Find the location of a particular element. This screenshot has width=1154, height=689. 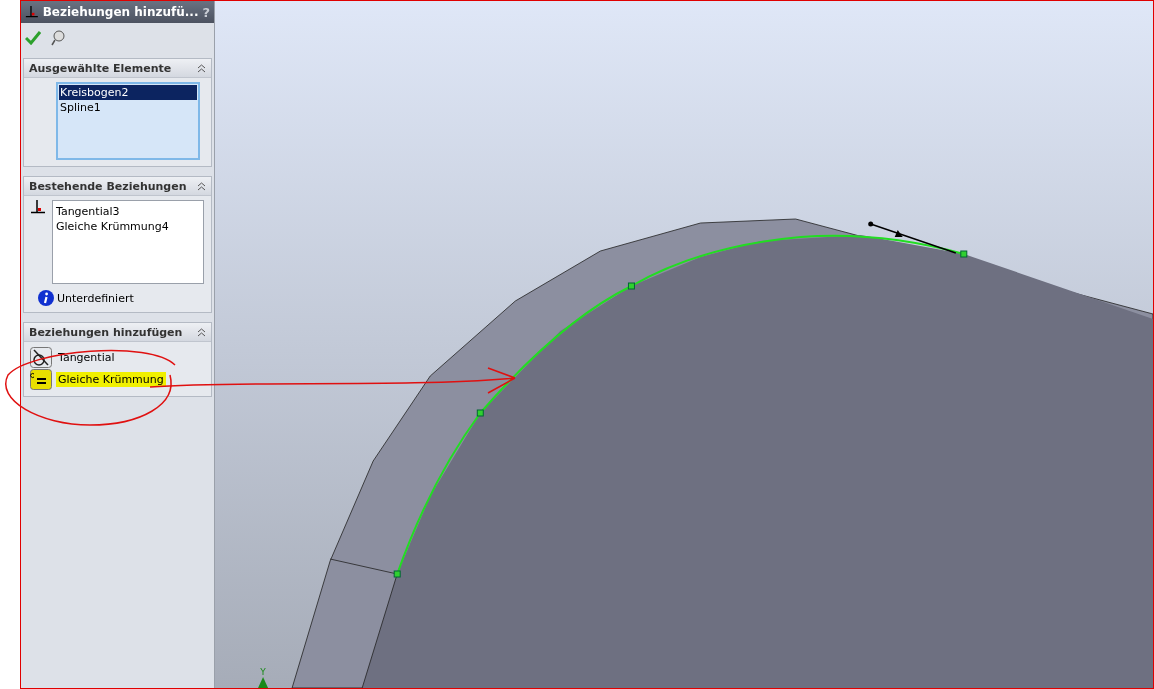

list-item: Gleiche Krümmung4 is located at coordinates (128, 226).